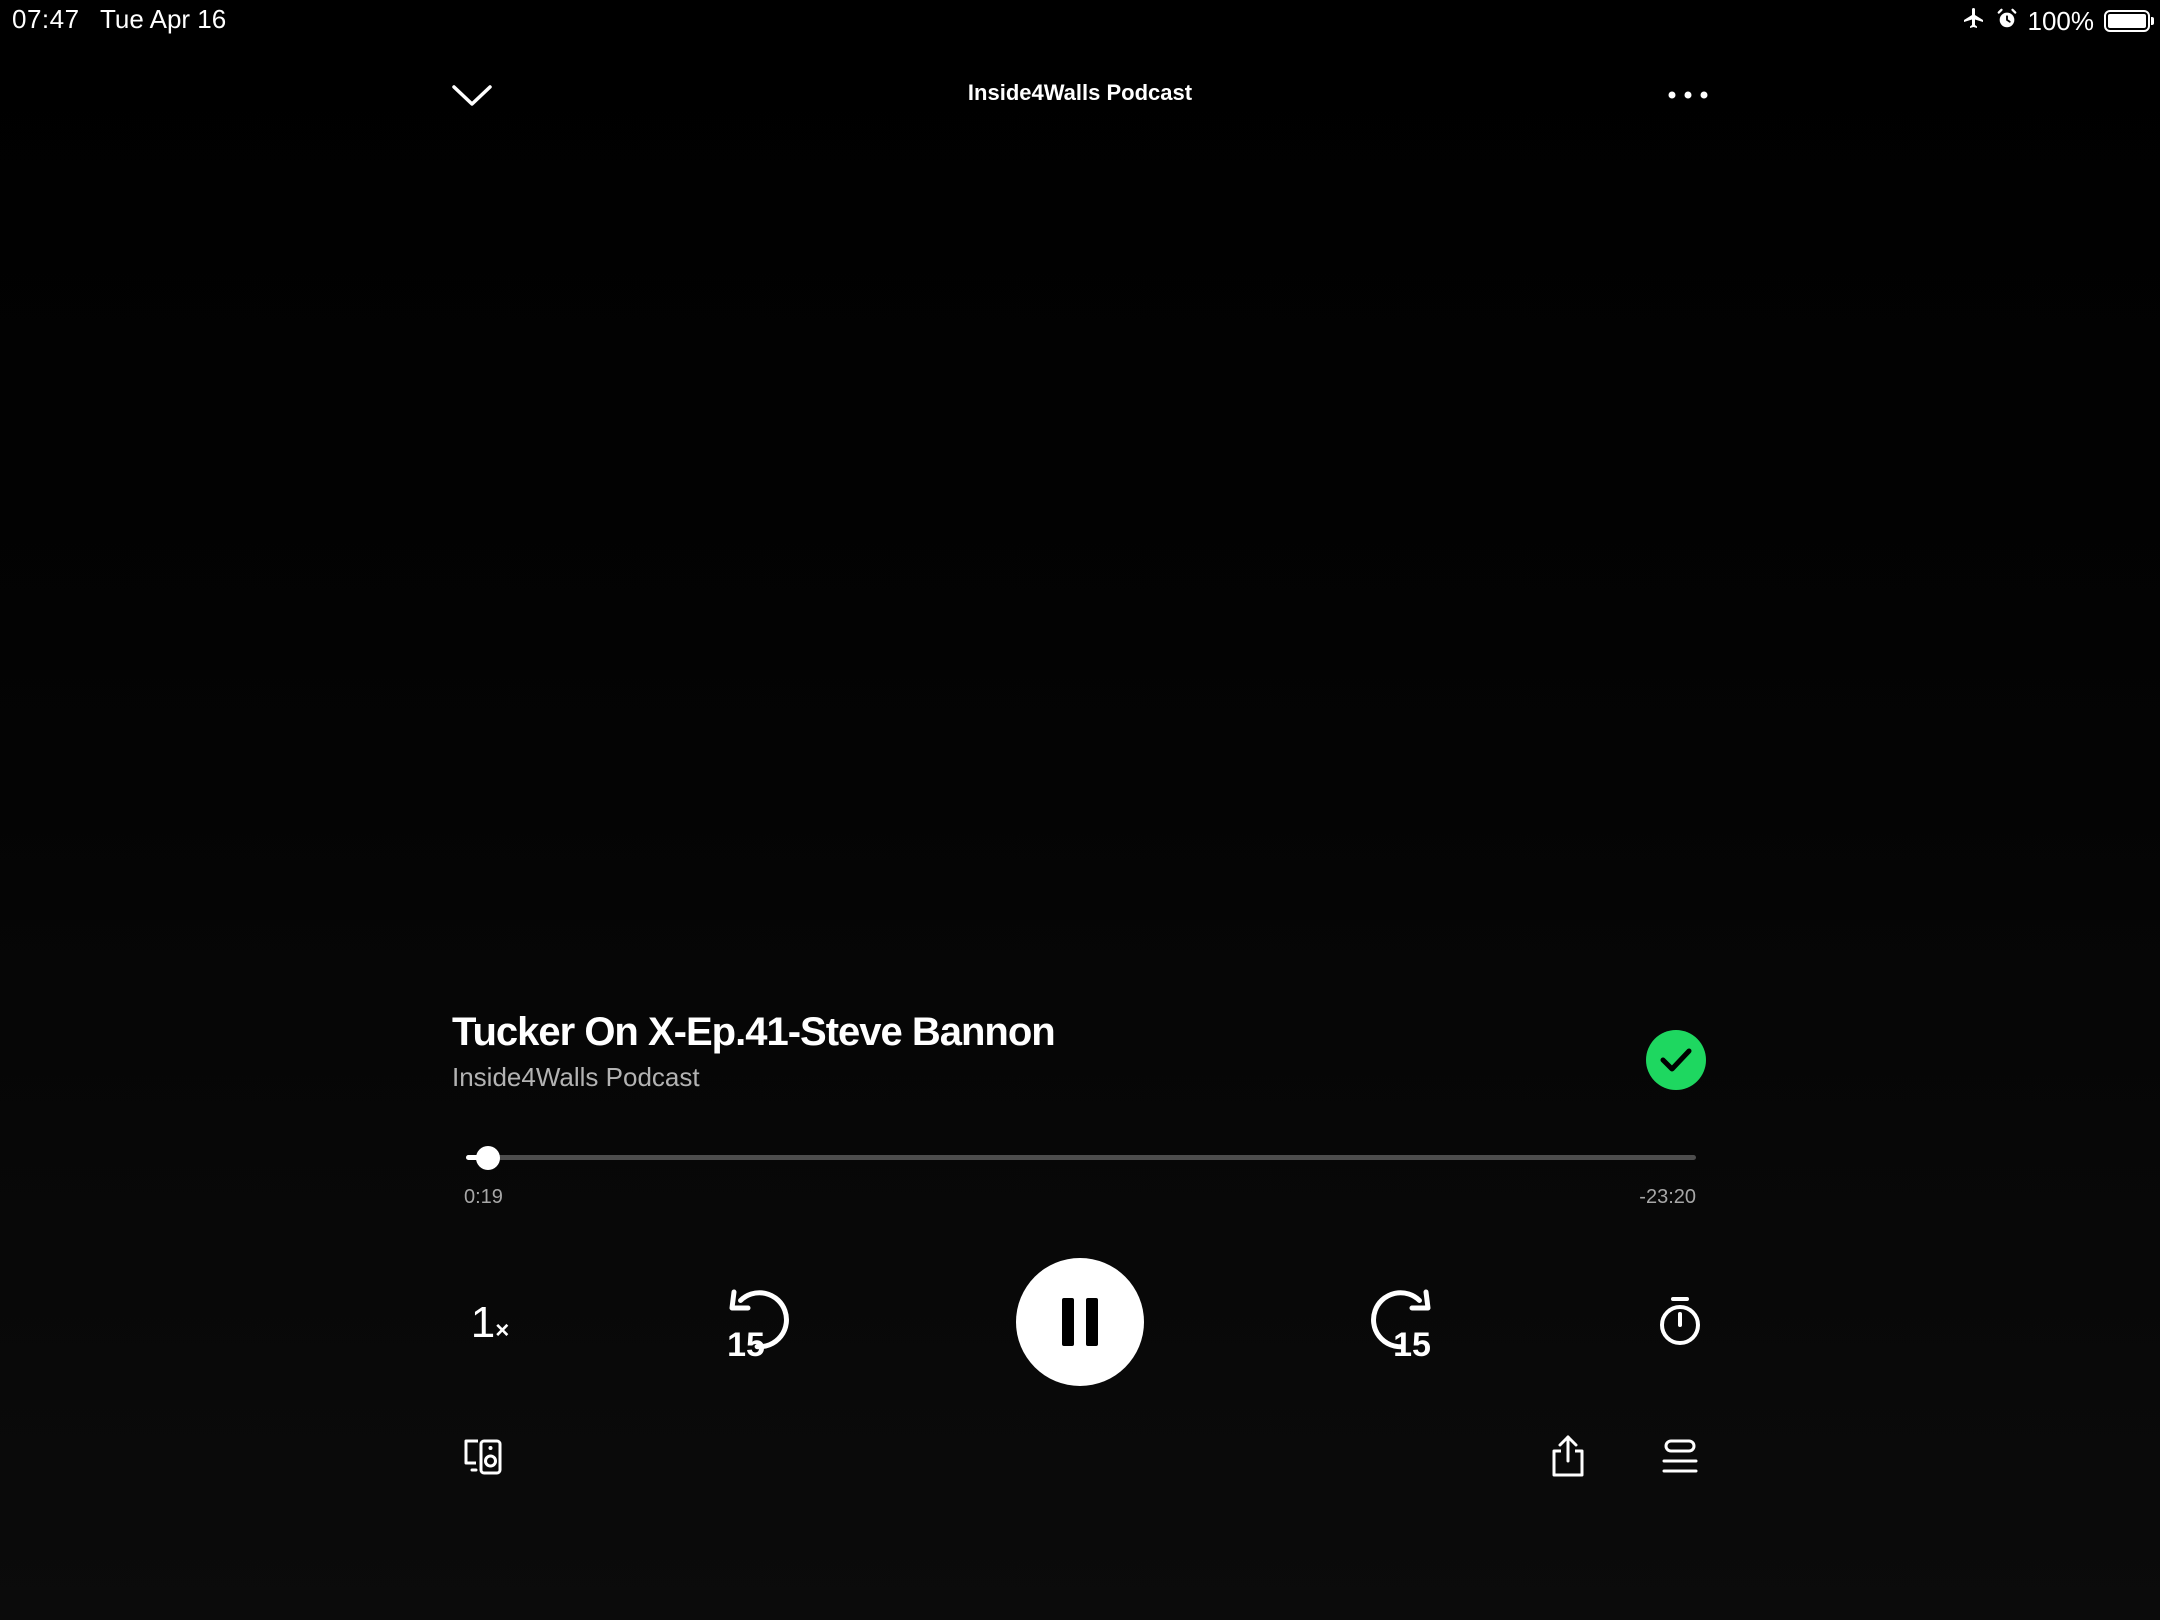 This screenshot has height=1620, width=2160. I want to click on skip-forward-button: 15, so click(1402, 1324).